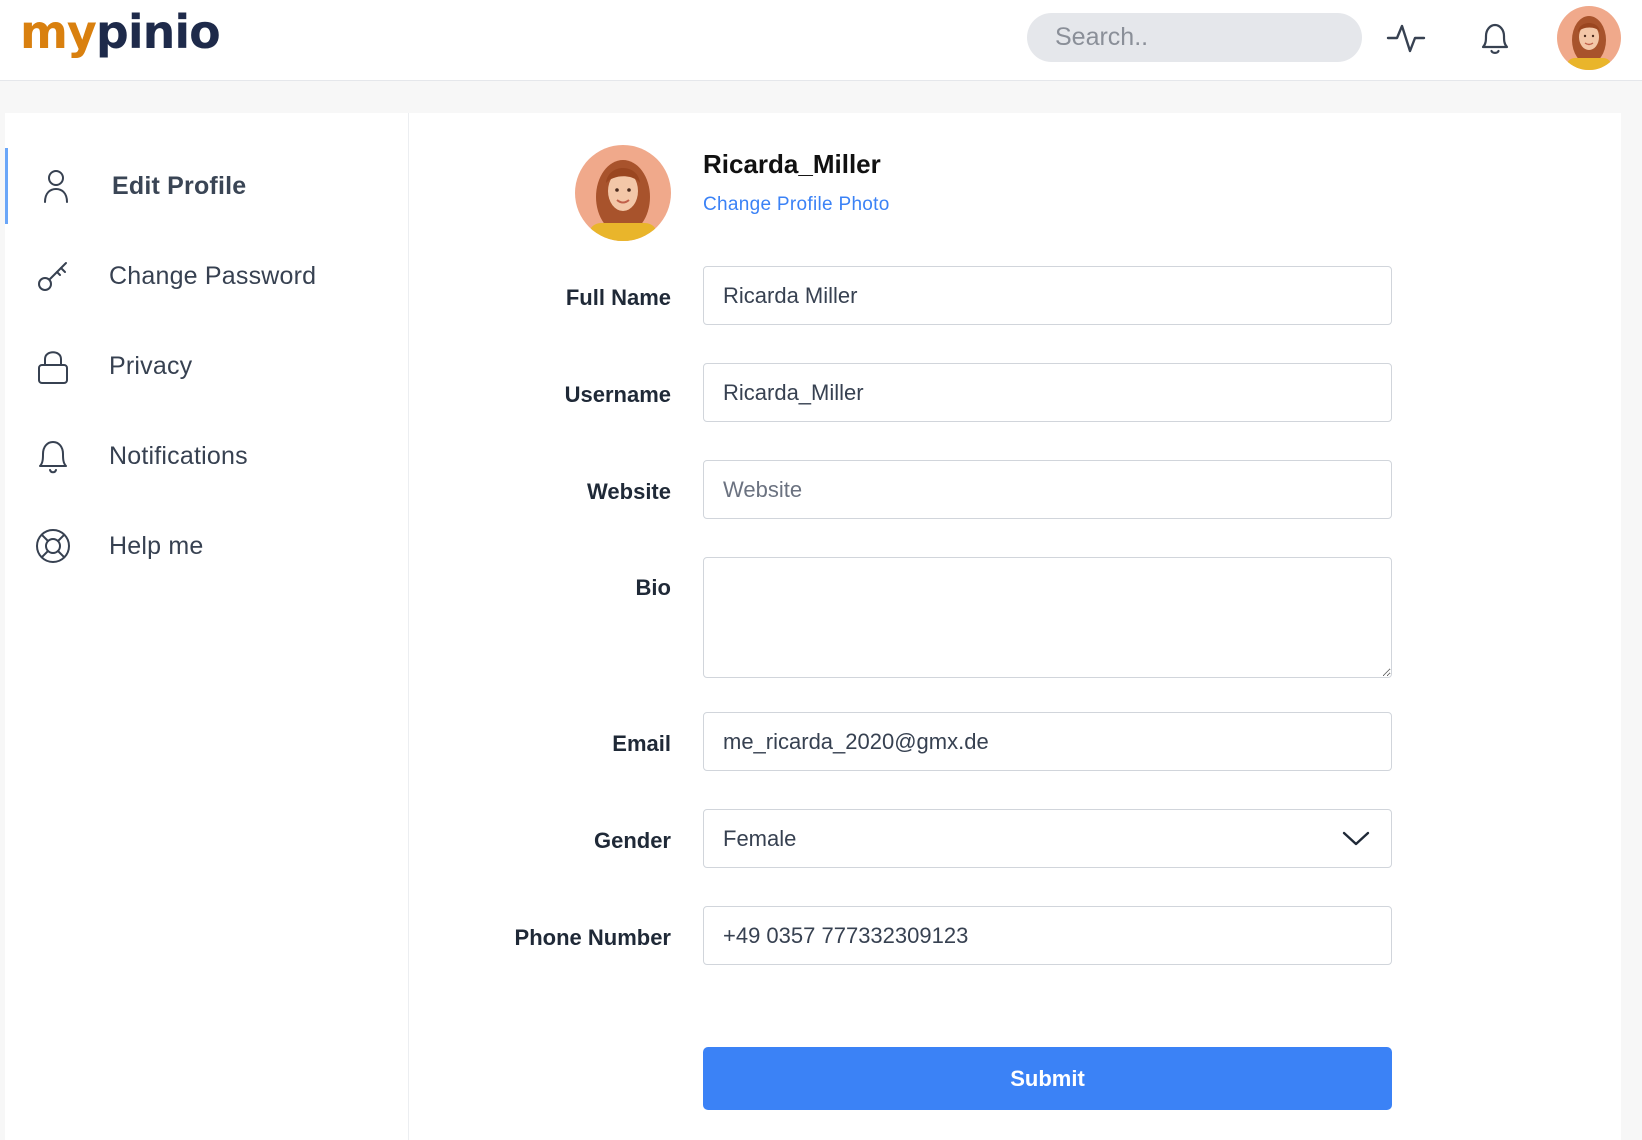  I want to click on change-profile-photo-link: Change Profile Photo, so click(796, 205).